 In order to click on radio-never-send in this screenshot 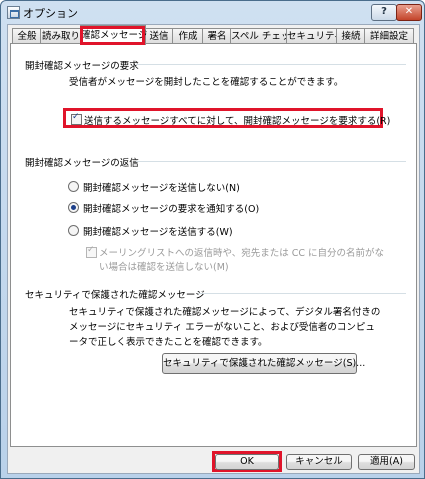, I will do `click(73, 186)`.